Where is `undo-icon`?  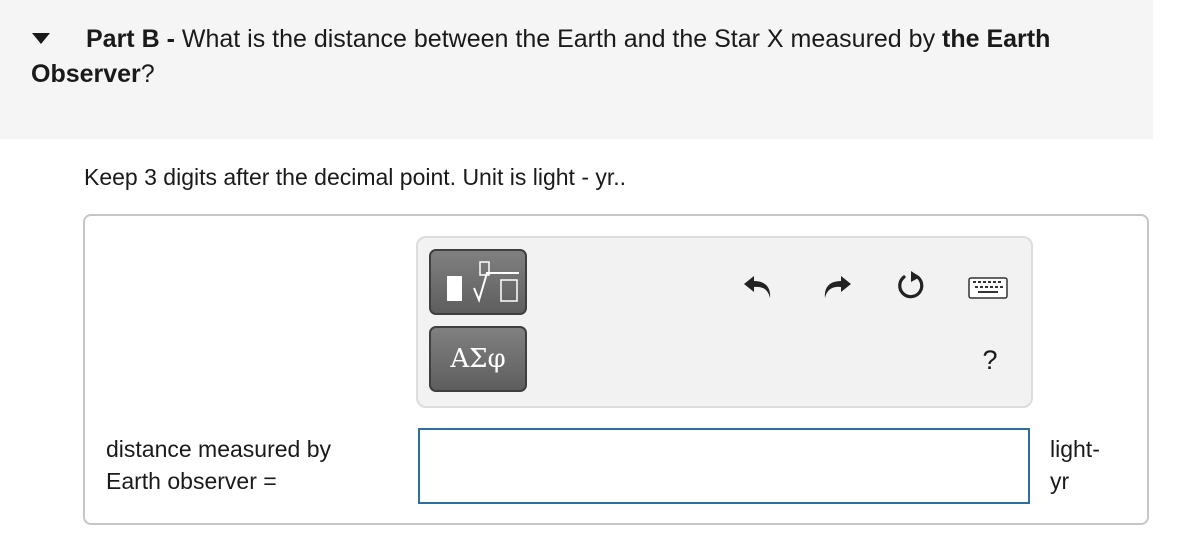 undo-icon is located at coordinates (757, 287).